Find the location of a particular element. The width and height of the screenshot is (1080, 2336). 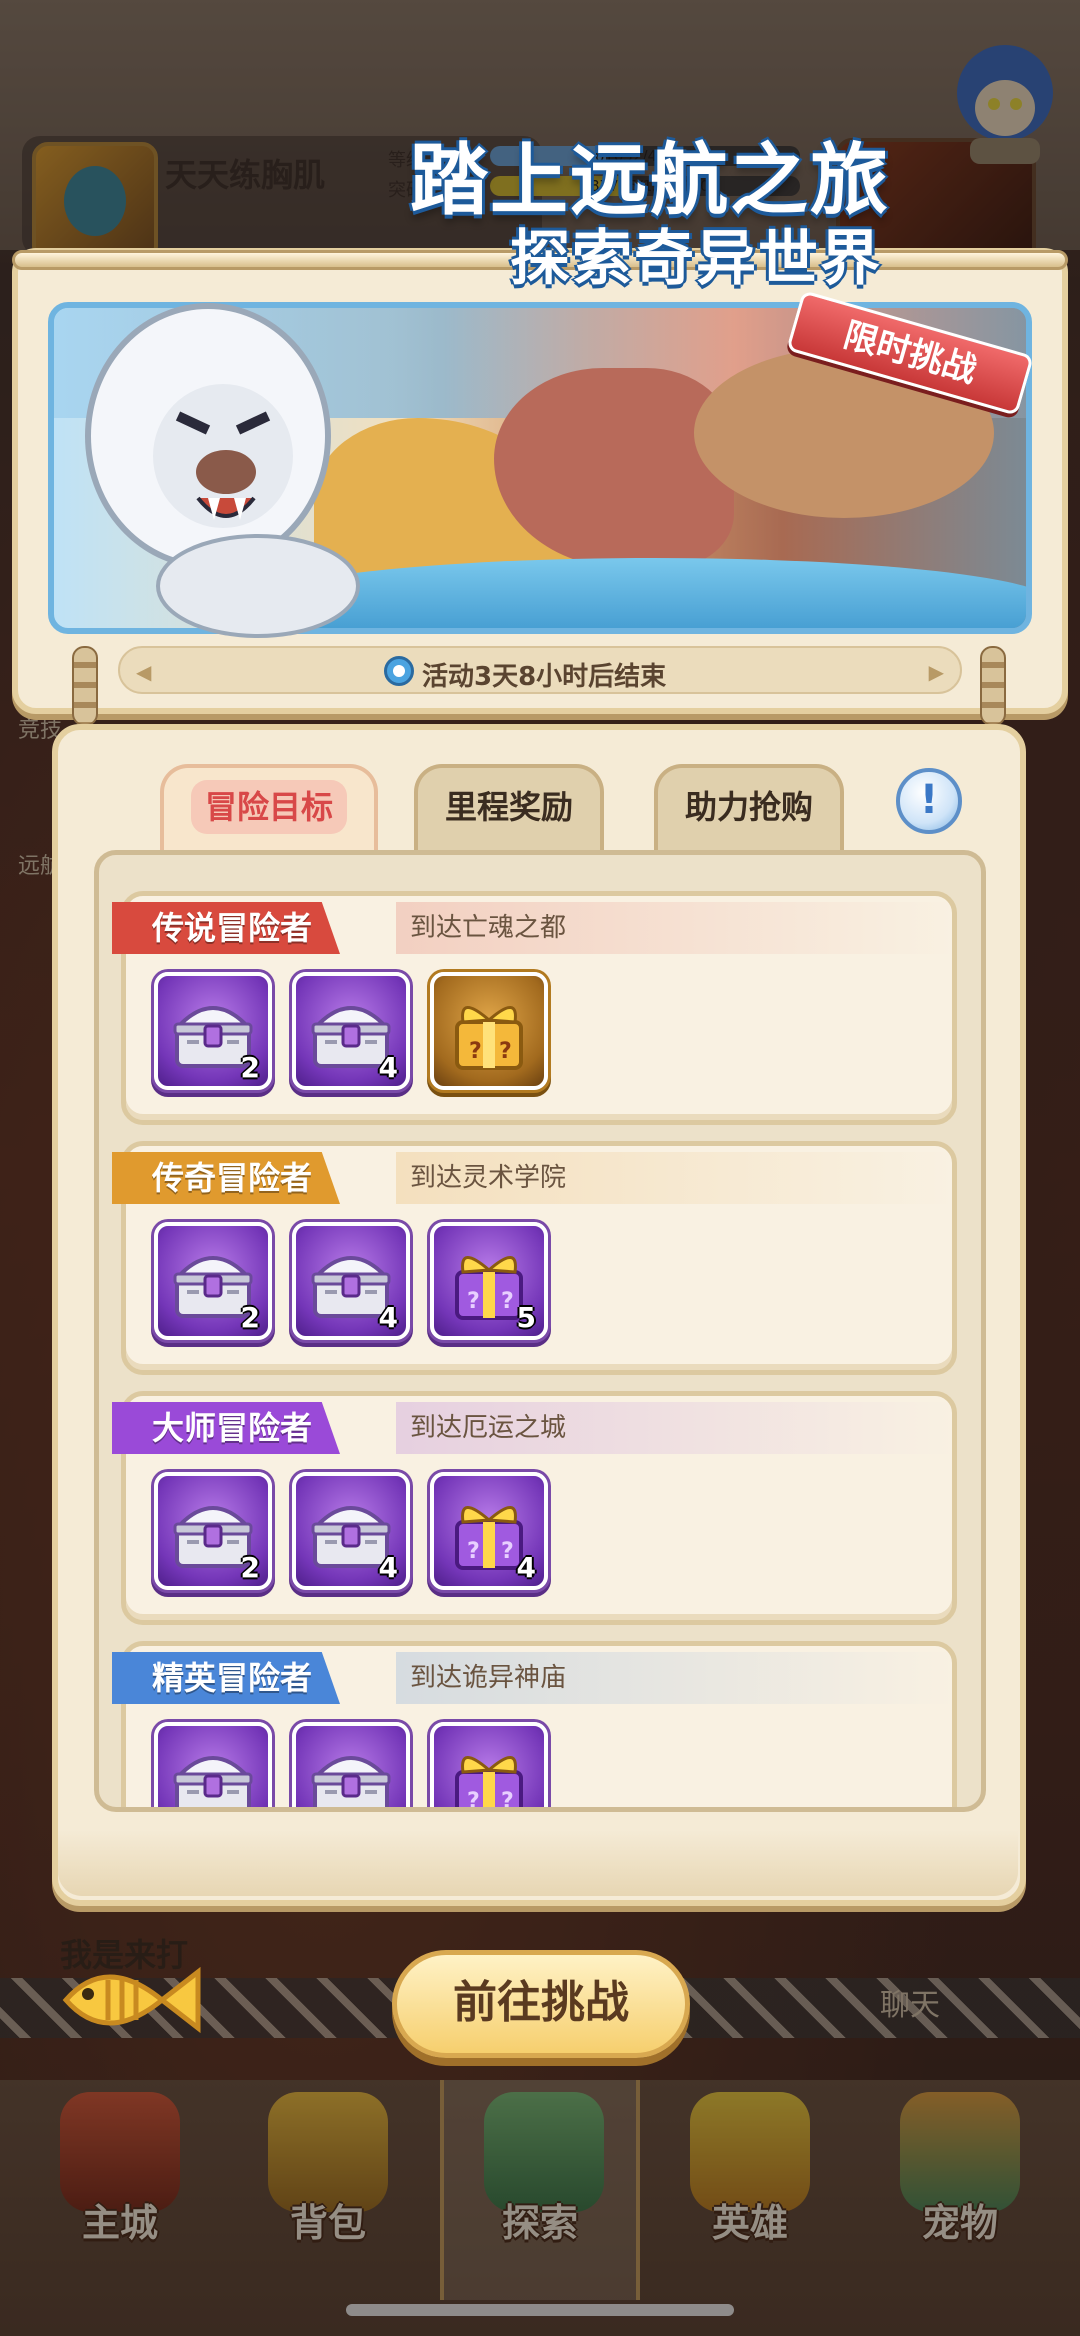

gold-gift-box-icon is located at coordinates (489, 1032).